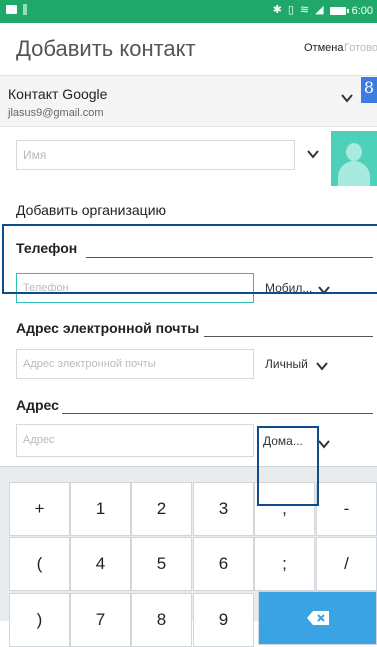 The width and height of the screenshot is (377, 647). Describe the element at coordinates (161, 509) in the screenshot. I see `key-2: 2` at that location.